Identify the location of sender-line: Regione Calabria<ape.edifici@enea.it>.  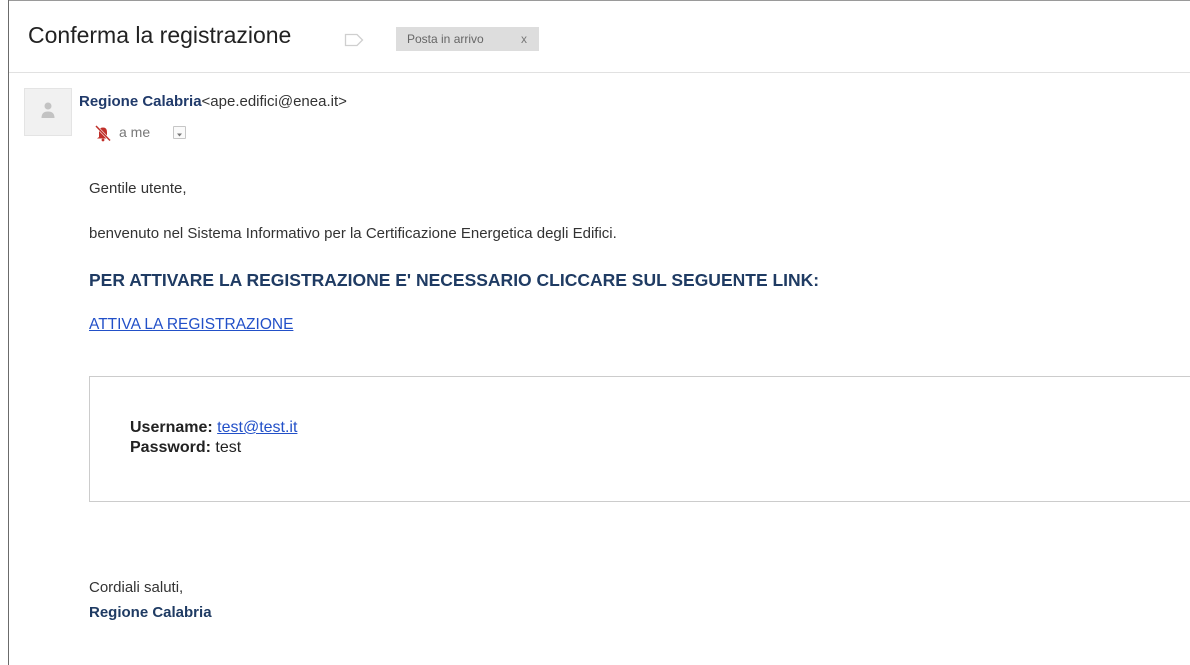
(213, 101).